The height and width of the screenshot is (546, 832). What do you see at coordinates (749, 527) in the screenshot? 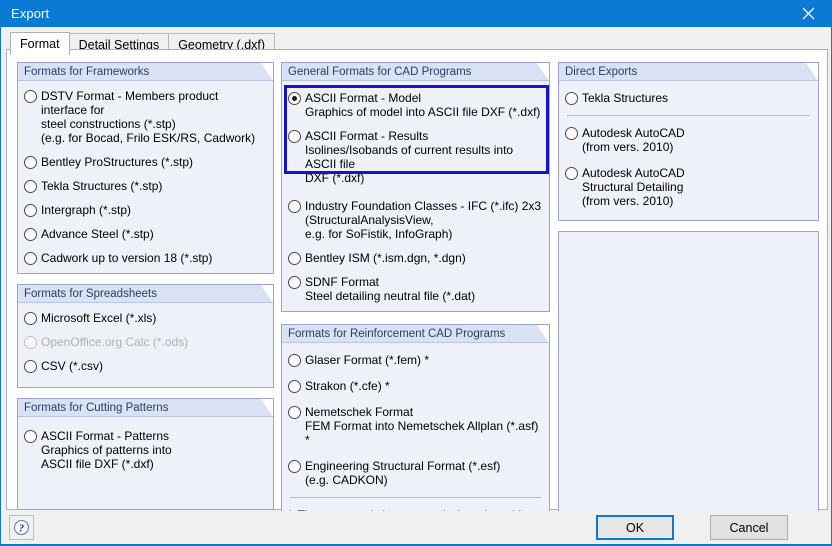
I see `cancel-button: Cancel` at bounding box center [749, 527].